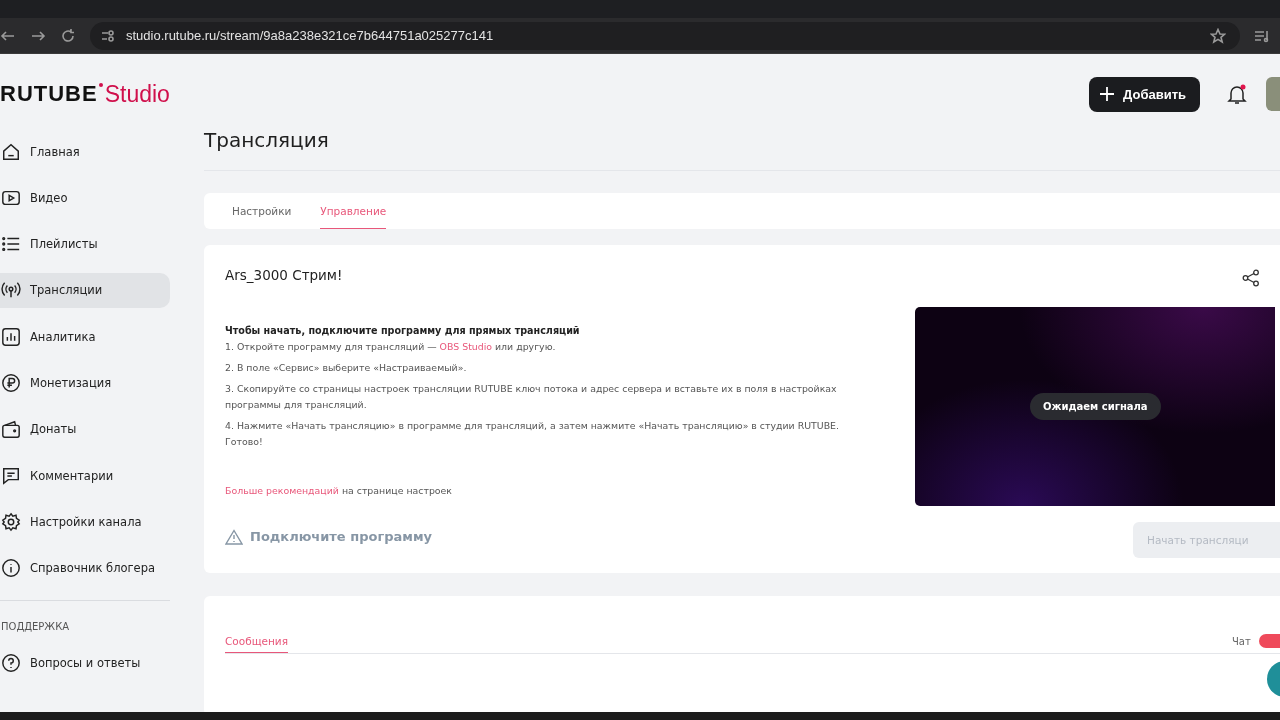  What do you see at coordinates (85, 151) in the screenshot?
I see `sidebar-item: Главная` at bounding box center [85, 151].